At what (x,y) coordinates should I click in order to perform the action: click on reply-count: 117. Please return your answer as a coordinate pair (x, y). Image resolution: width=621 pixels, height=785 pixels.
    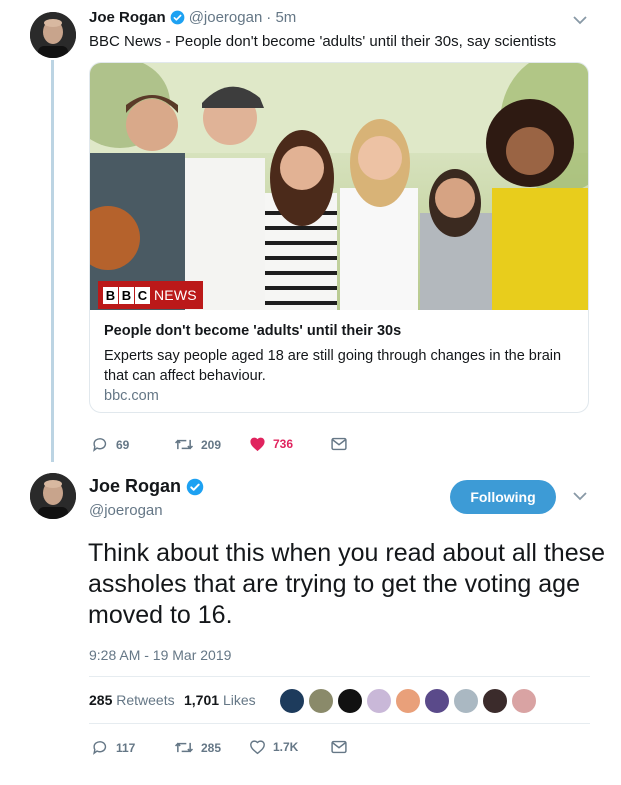
    Looking at the image, I should click on (126, 747).